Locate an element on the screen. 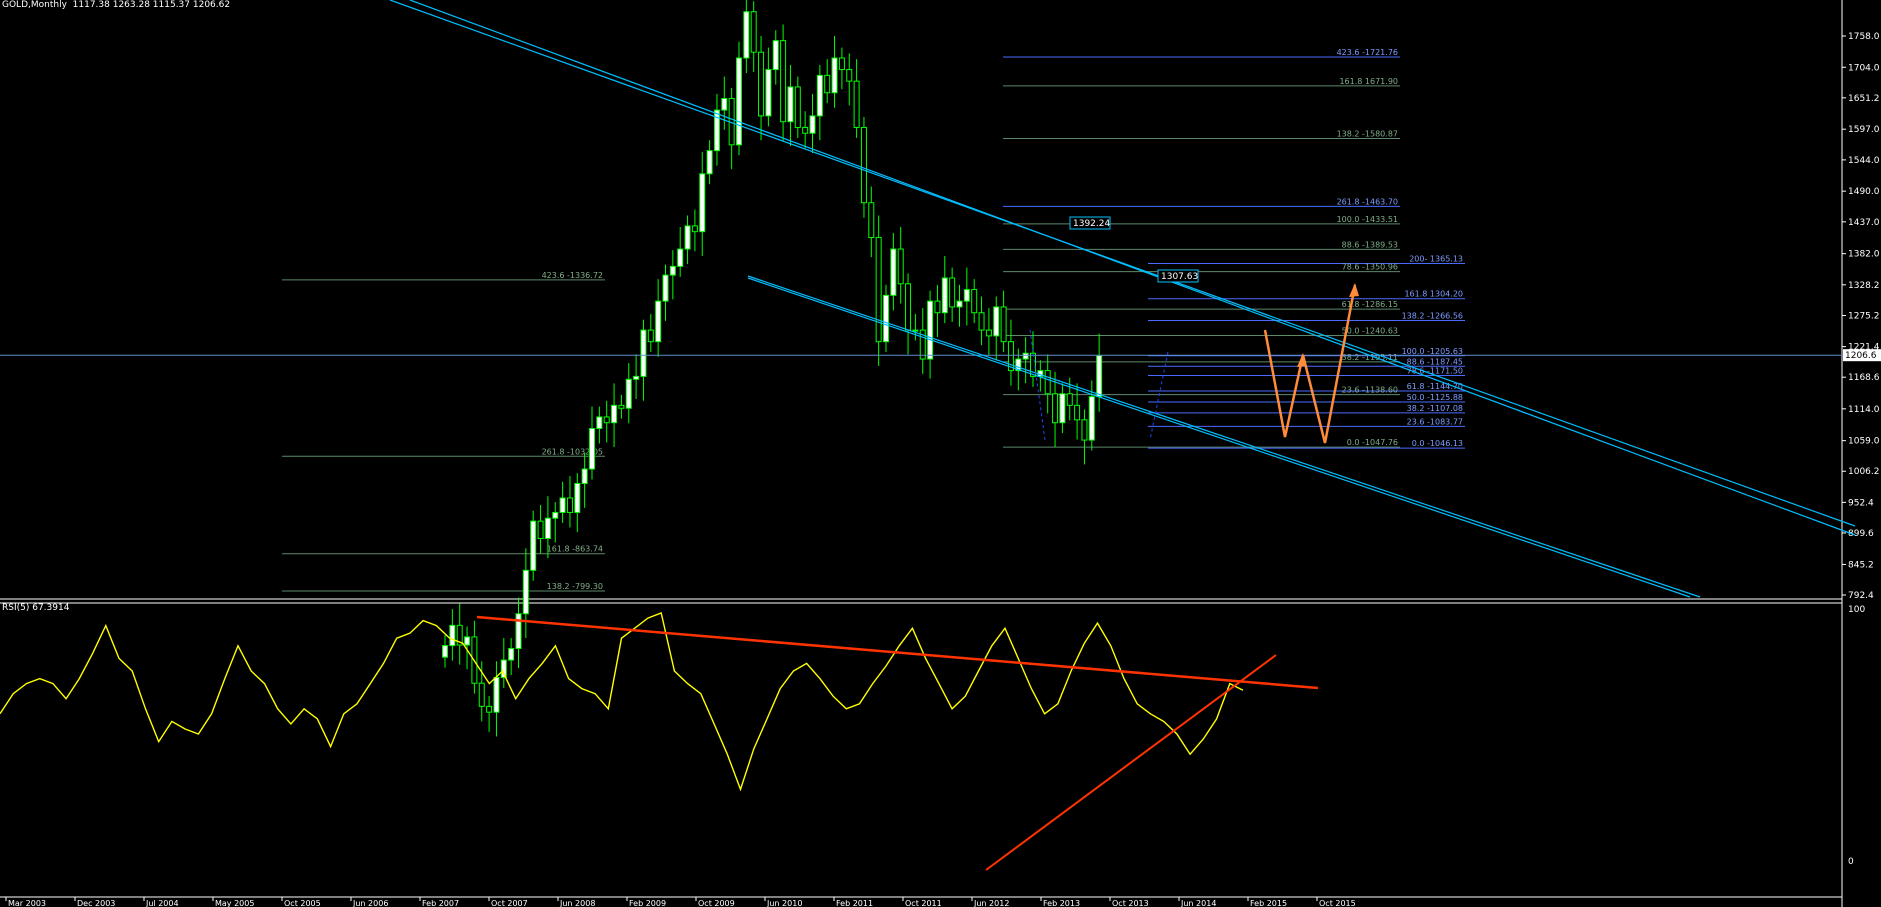 This screenshot has width=1881, height=907. price-label: 1392.24 is located at coordinates (1091, 224).